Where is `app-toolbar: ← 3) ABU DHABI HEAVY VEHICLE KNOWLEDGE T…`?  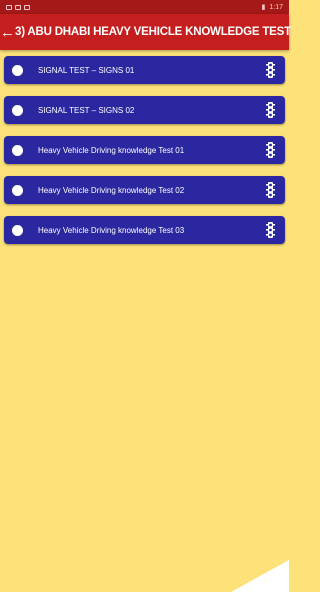
app-toolbar: ← 3) ABU DHABI HEAVY VEHICLE KNOWLEDGE T… is located at coordinates (145, 32).